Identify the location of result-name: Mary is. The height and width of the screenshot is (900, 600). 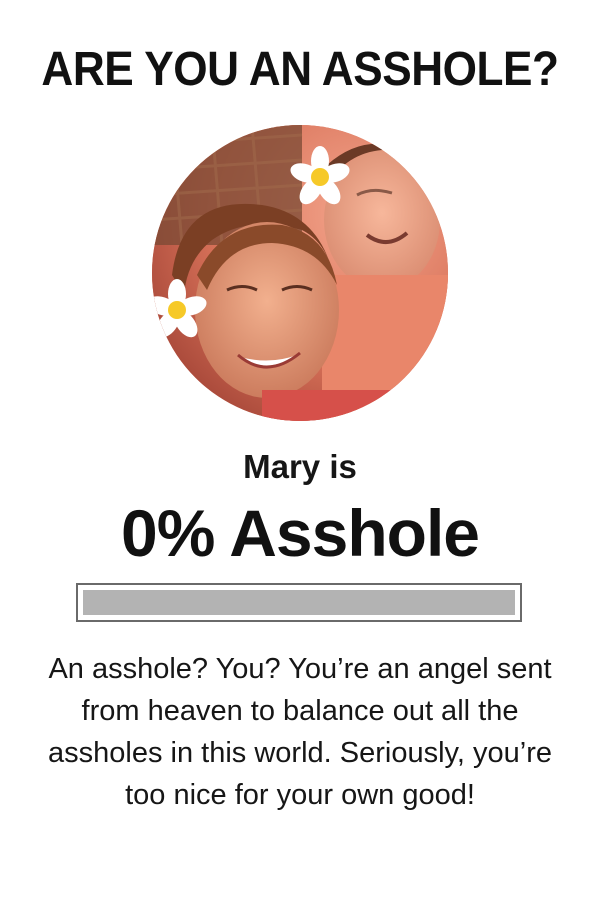
(300, 466).